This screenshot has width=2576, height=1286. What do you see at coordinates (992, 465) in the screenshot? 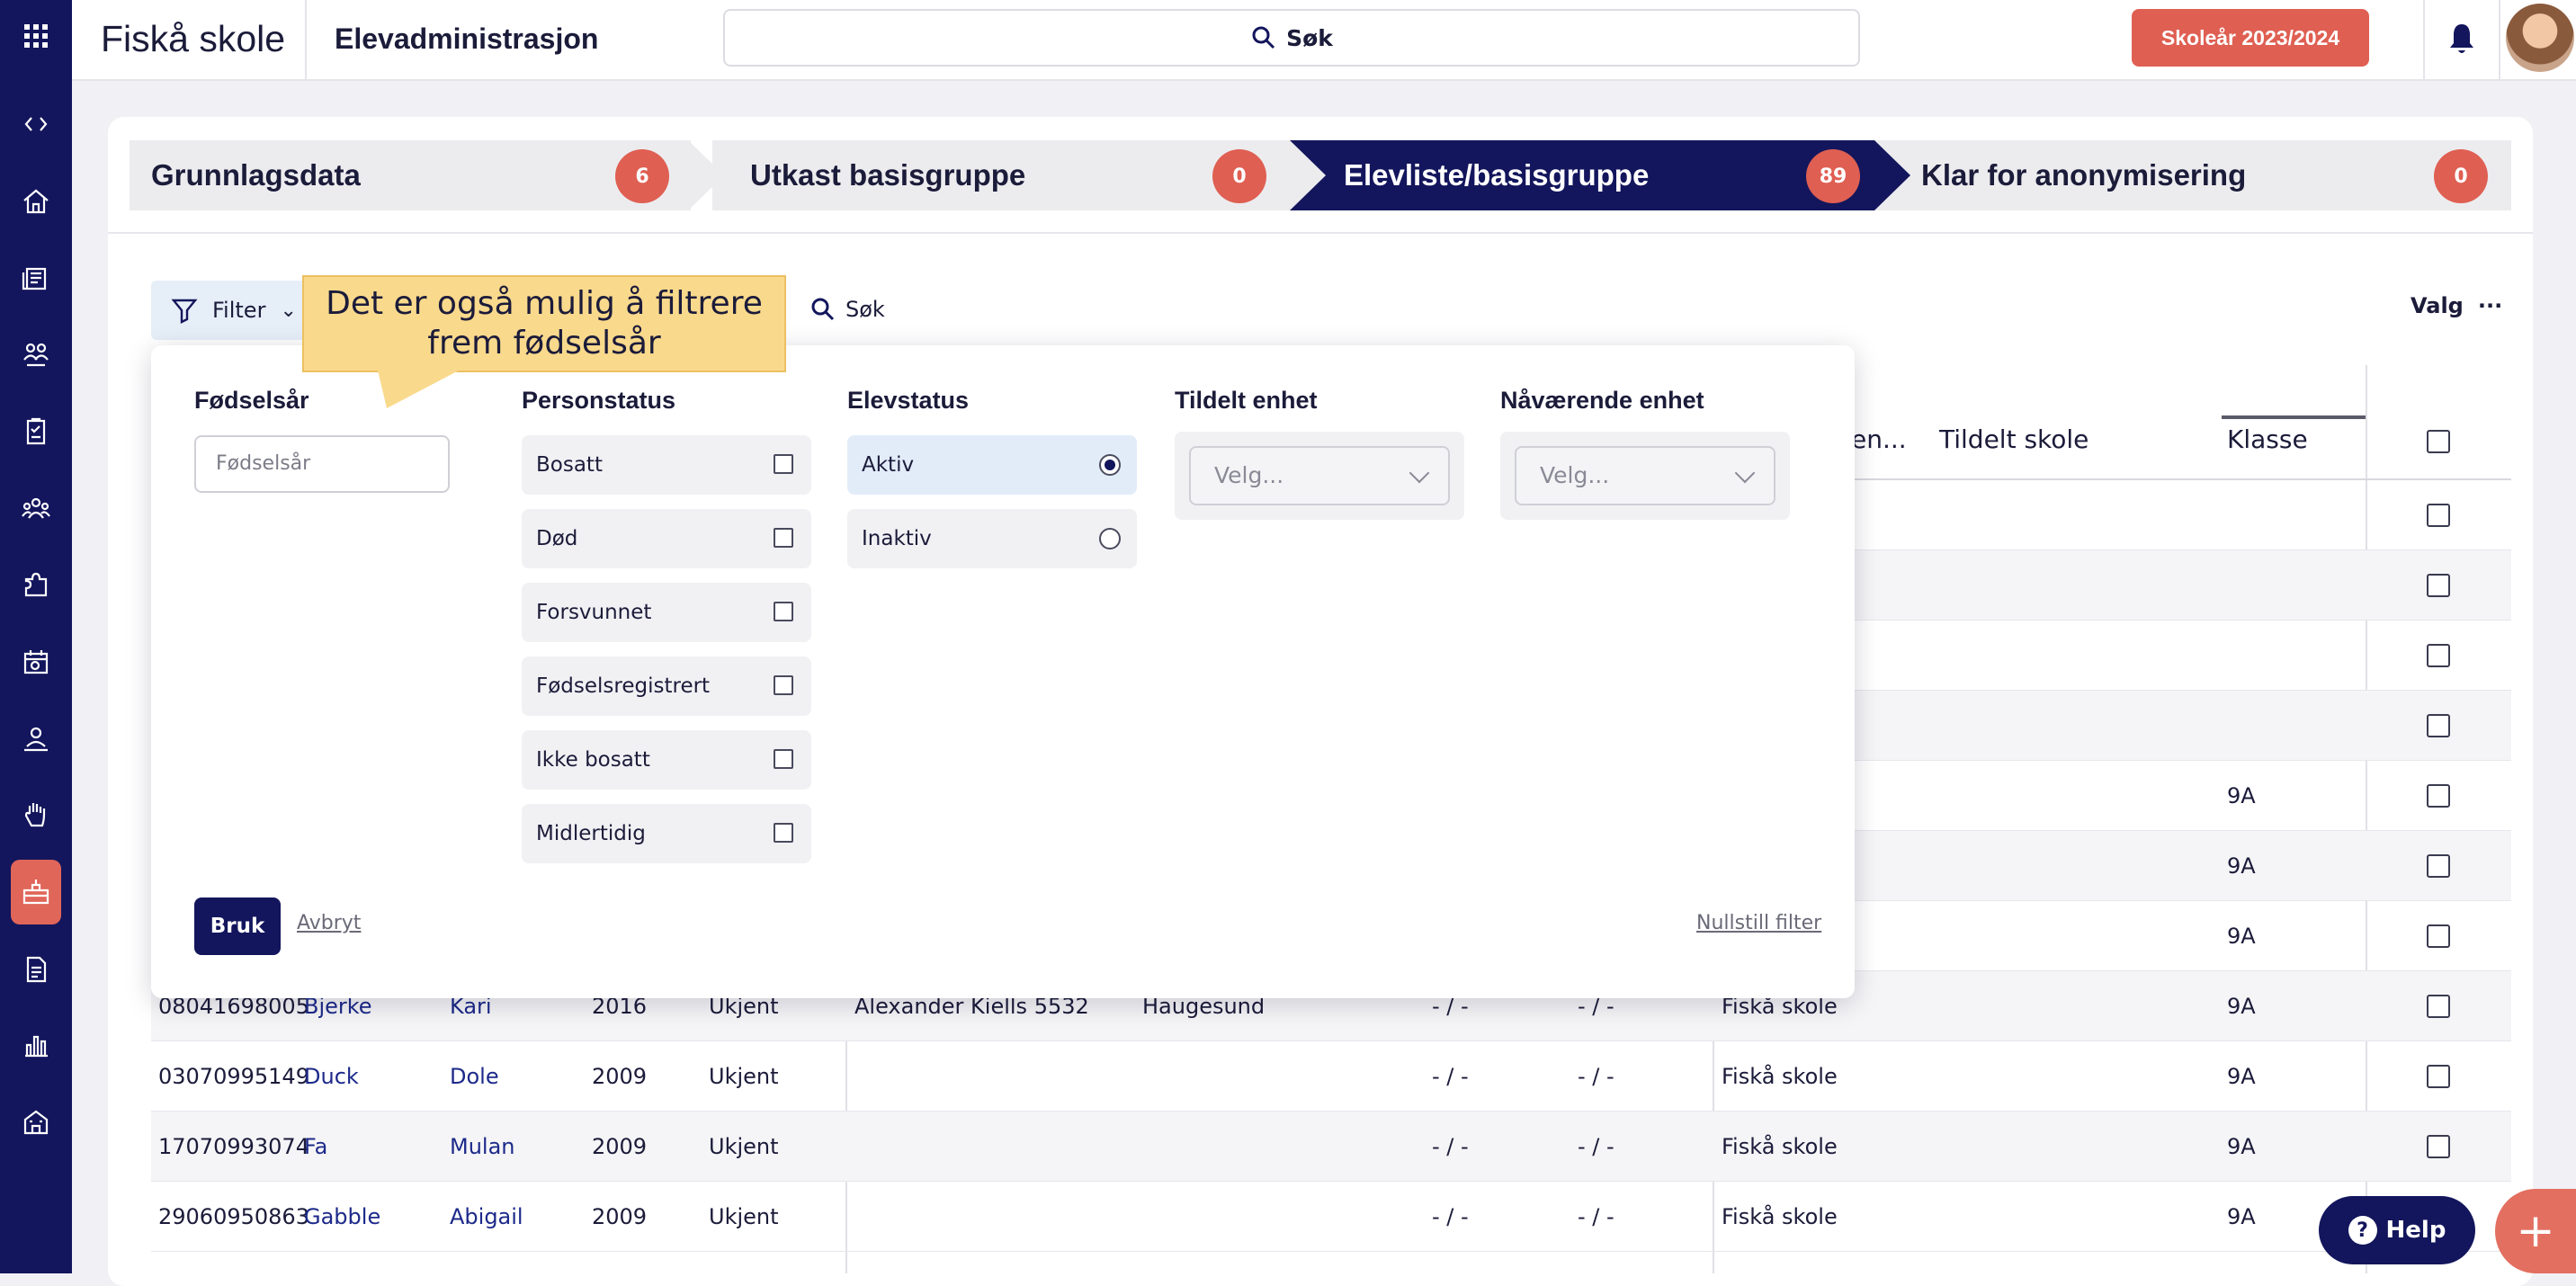
I see `elevstatus-option-aktiv: Aktiv` at bounding box center [992, 465].